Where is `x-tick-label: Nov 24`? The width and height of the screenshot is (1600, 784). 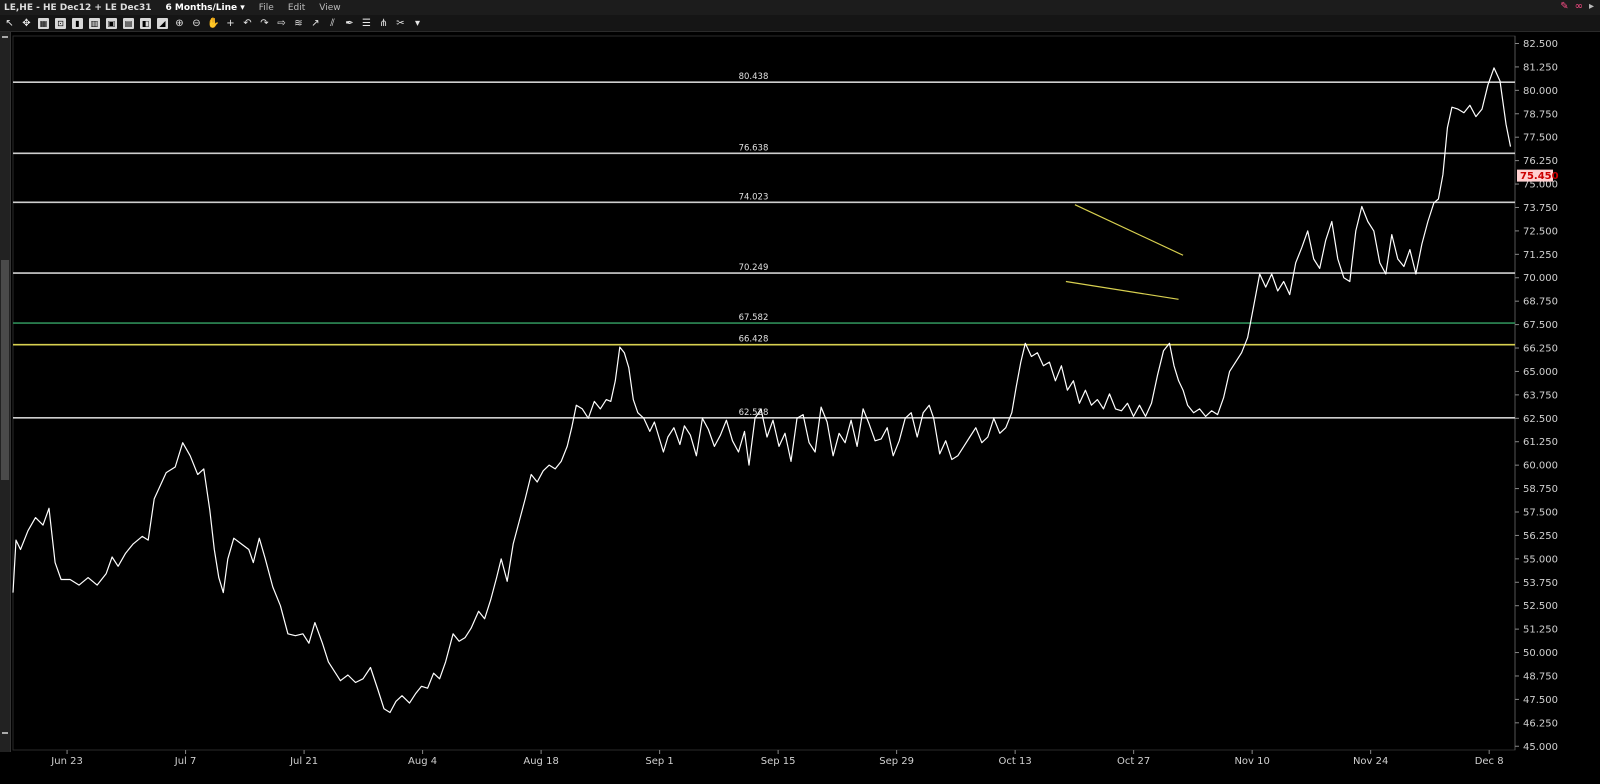 x-tick-label: Nov 24 is located at coordinates (1370, 761).